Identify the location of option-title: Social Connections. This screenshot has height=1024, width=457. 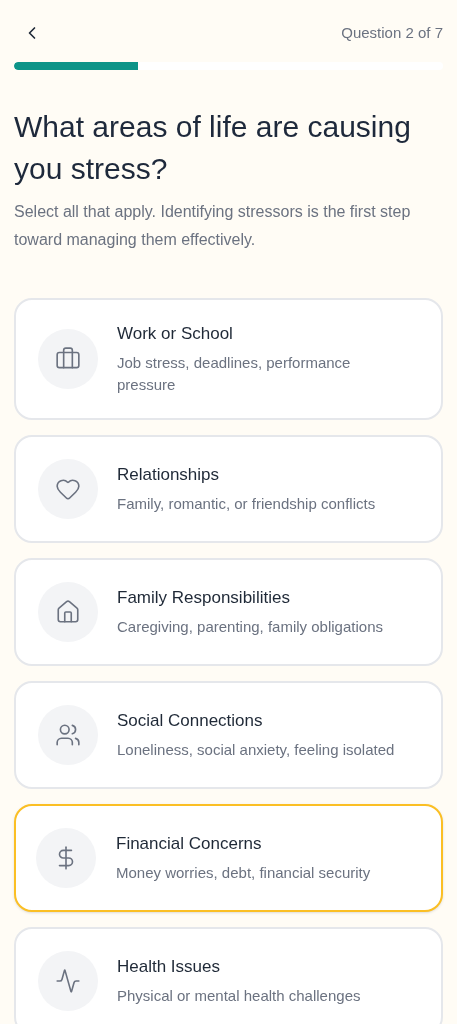
(190, 721).